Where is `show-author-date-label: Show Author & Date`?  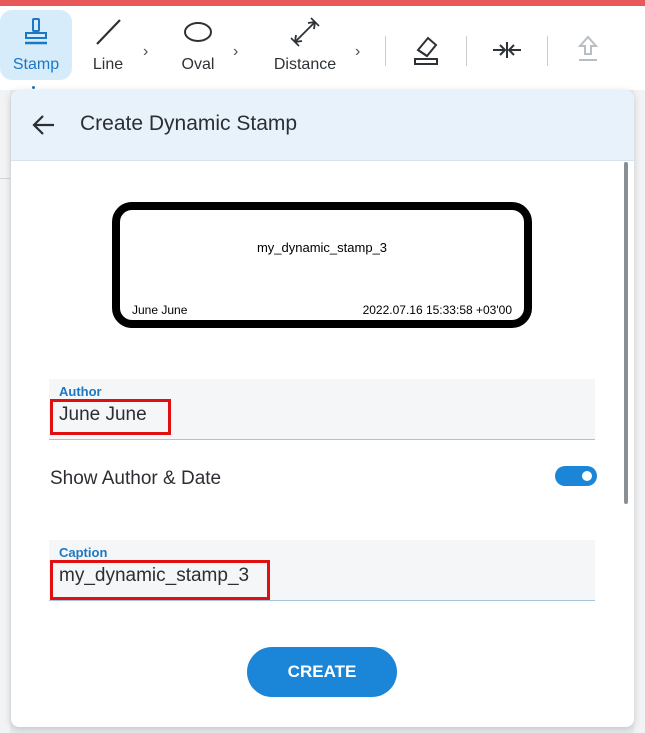 show-author-date-label: Show Author & Date is located at coordinates (136, 478).